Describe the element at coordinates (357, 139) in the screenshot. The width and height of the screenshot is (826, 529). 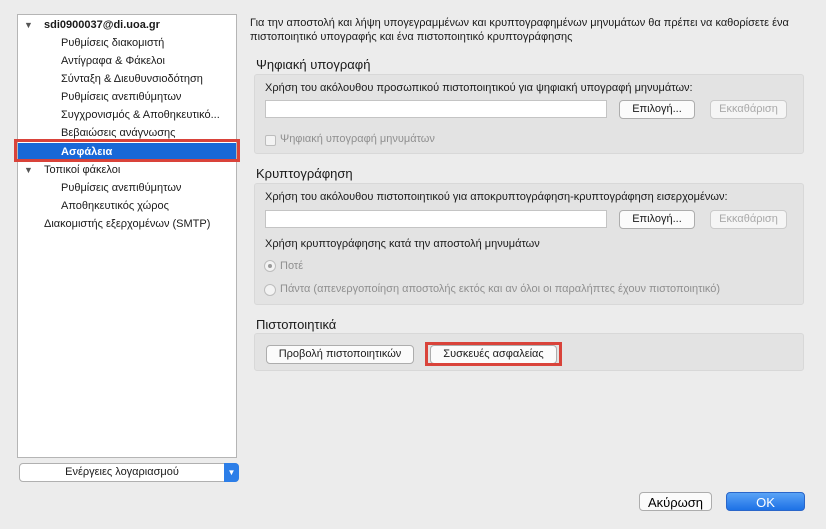
I see `sign-messages-label: Ψηφιακή υπογραφή μηνυμάτων` at that location.